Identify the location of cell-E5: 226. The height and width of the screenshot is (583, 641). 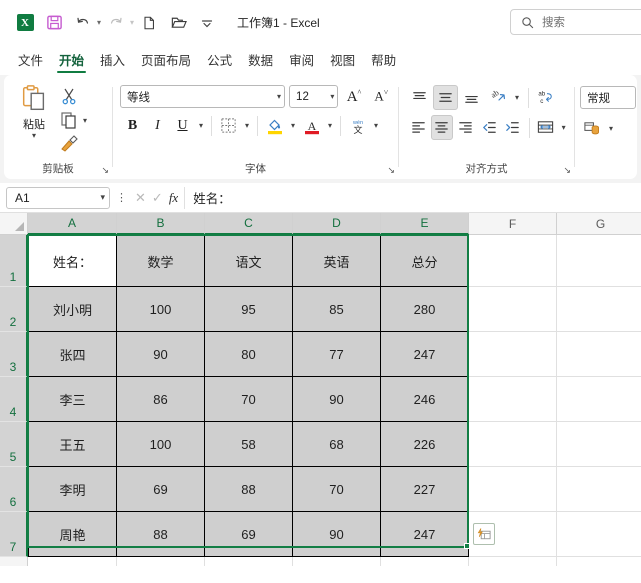
(425, 444).